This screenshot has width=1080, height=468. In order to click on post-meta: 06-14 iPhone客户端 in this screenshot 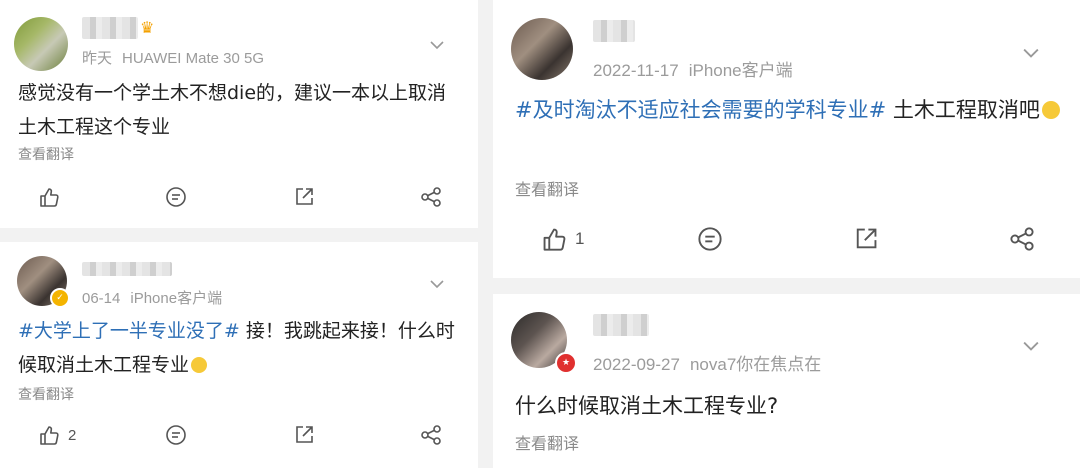, I will do `click(152, 297)`.